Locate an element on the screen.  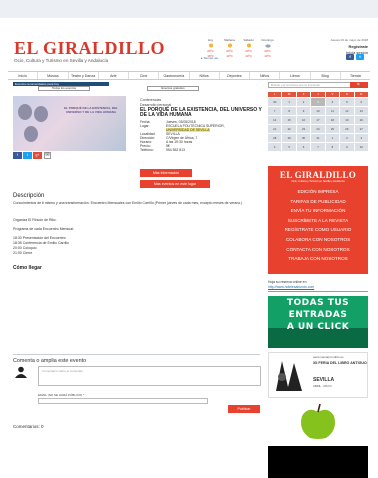
calendar-day: 29 is located at coordinates (289, 138).